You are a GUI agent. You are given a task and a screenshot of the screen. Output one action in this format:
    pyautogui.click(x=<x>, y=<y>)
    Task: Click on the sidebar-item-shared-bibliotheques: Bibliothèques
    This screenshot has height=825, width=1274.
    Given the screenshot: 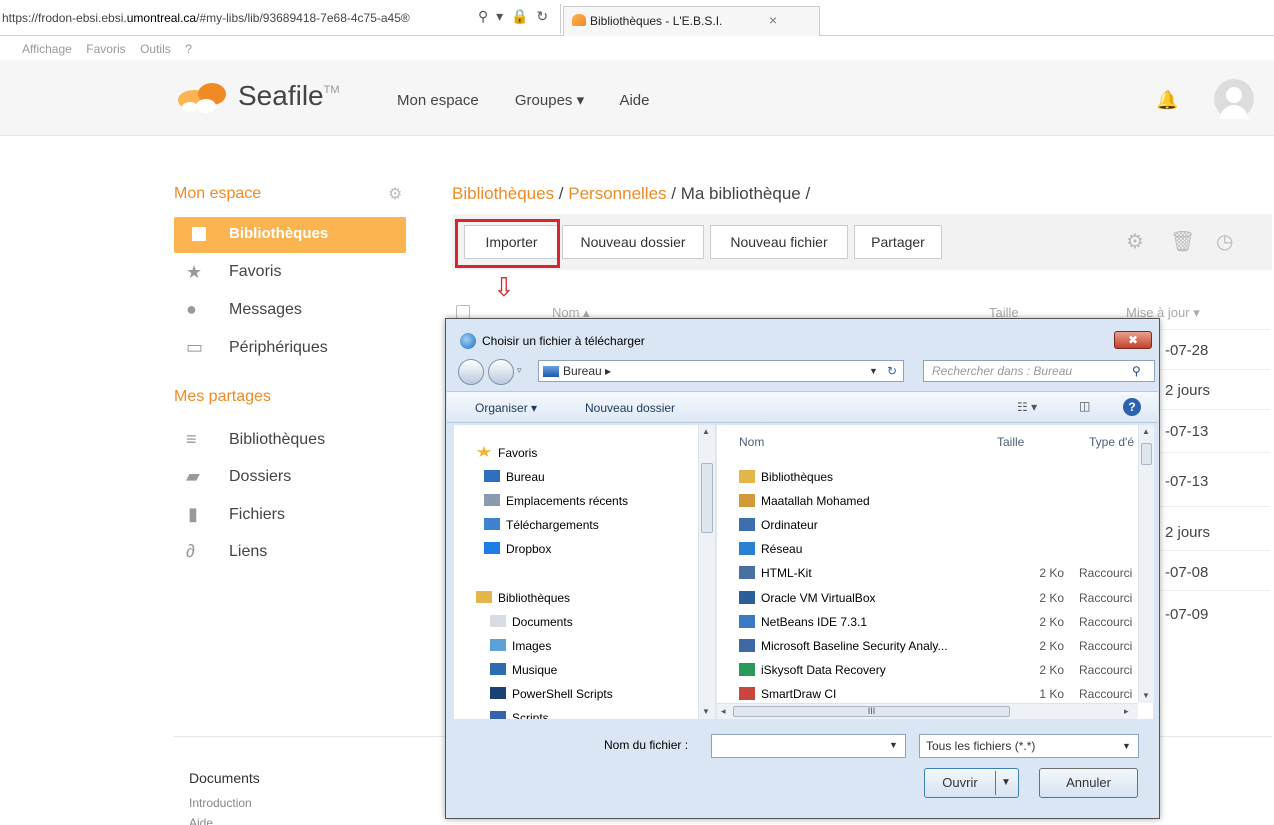 What is the action you would take?
    pyautogui.click(x=277, y=440)
    